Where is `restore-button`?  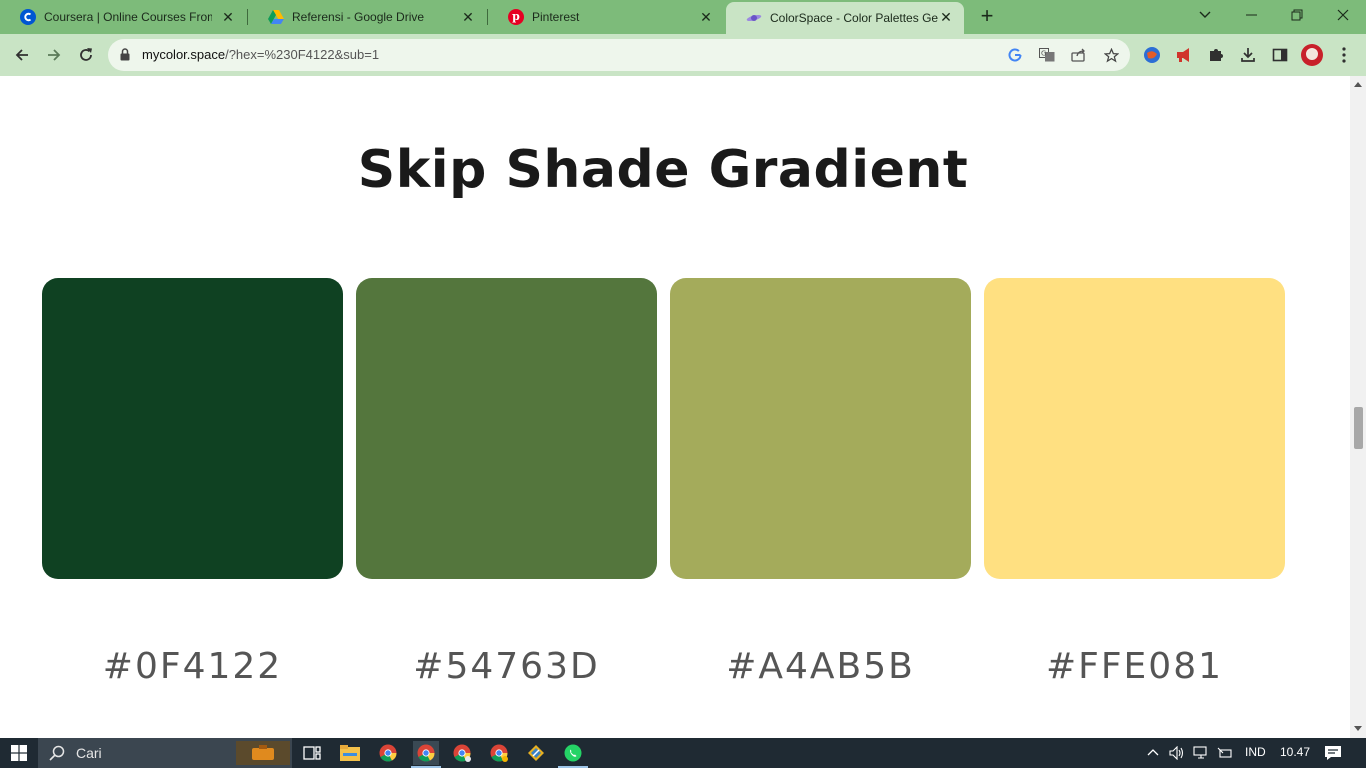
restore-button is located at coordinates (1297, 15).